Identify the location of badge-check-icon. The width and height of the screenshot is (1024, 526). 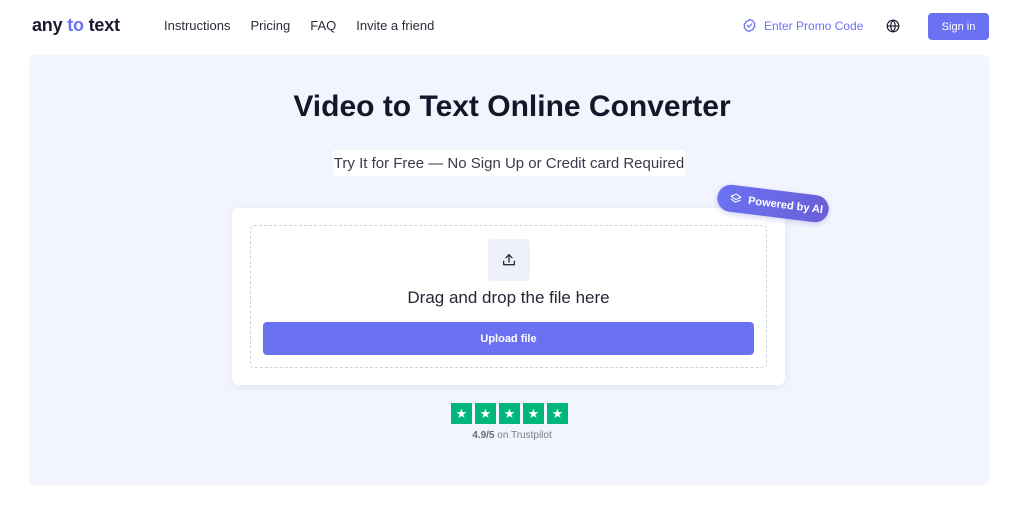
(749, 25).